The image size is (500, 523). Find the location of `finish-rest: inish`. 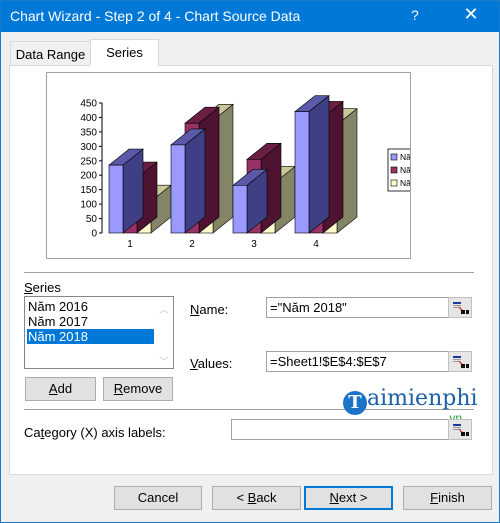

finish-rest: inish is located at coordinates (451, 497).